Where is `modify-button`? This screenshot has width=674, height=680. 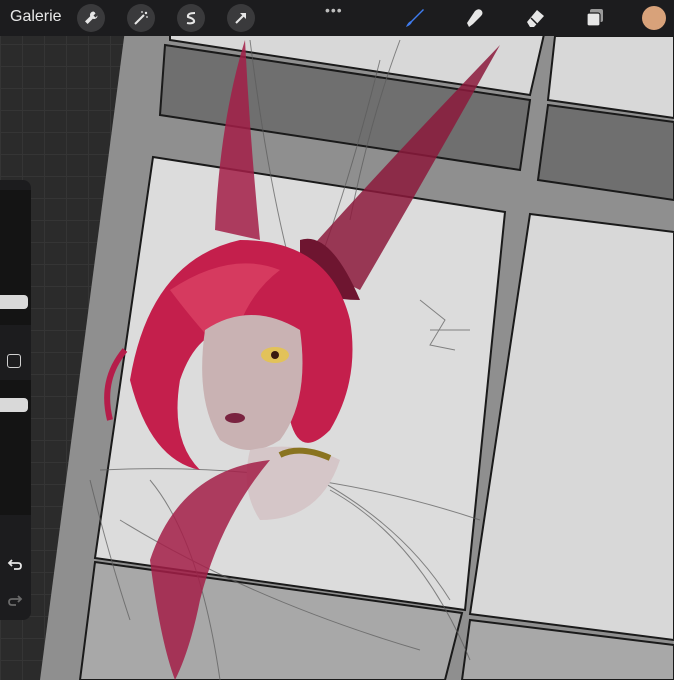
modify-button is located at coordinates (14, 361).